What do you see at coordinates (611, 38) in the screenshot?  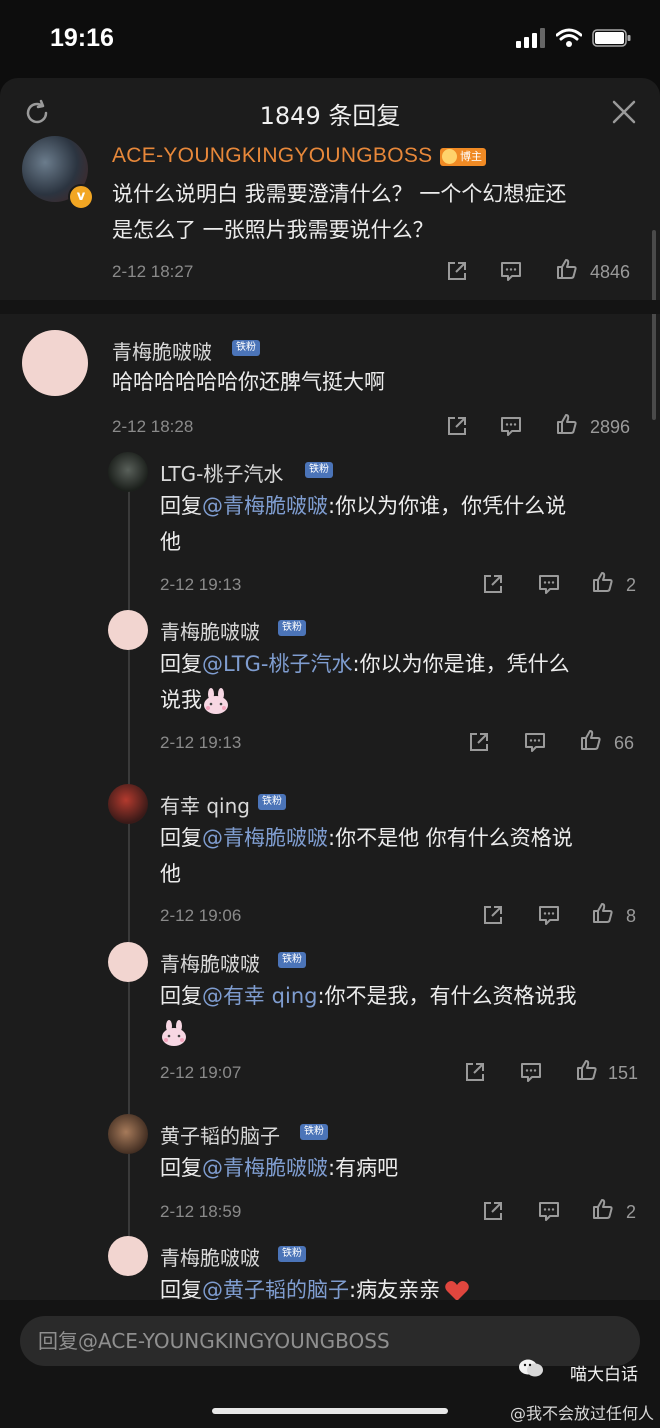 I see `battery-icon` at bounding box center [611, 38].